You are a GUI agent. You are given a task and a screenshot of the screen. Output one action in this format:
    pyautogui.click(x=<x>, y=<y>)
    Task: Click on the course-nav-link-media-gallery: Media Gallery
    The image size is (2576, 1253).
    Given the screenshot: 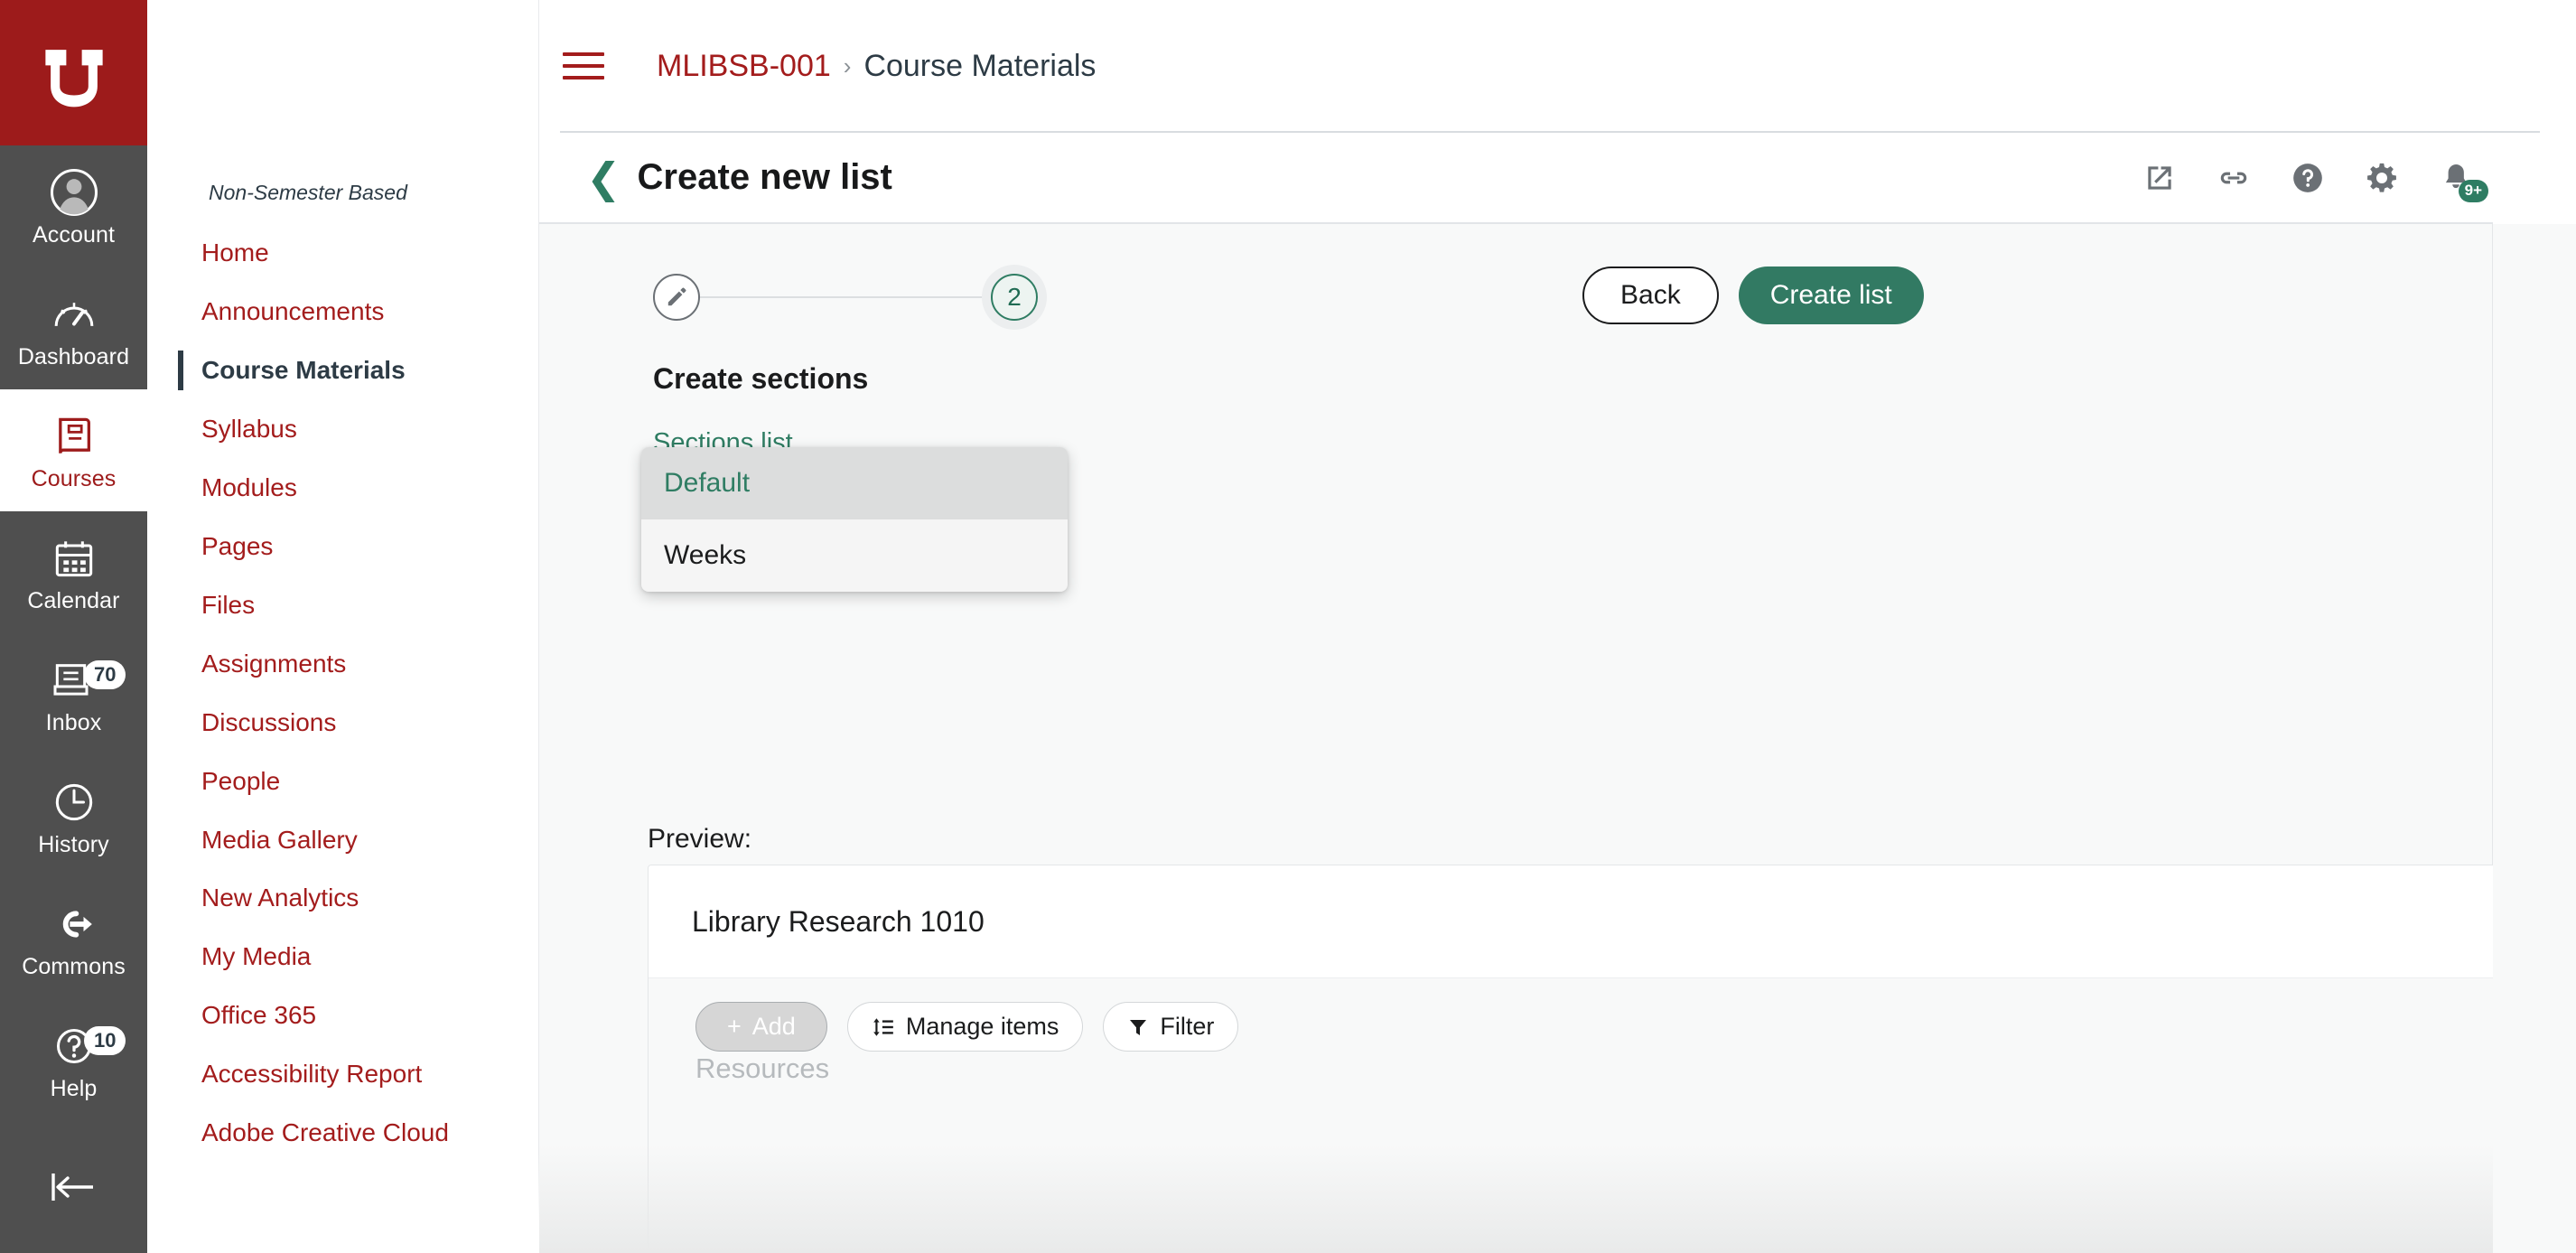 What is the action you would take?
    pyautogui.click(x=342, y=841)
    